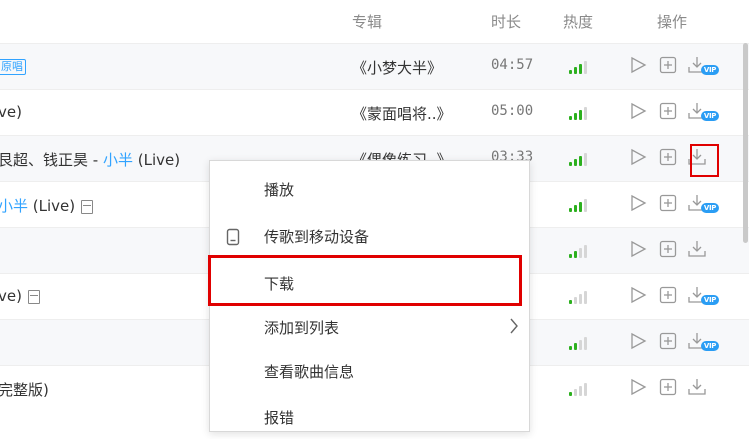  What do you see at coordinates (672, 22) in the screenshot?
I see `column-header-actions: 操作` at bounding box center [672, 22].